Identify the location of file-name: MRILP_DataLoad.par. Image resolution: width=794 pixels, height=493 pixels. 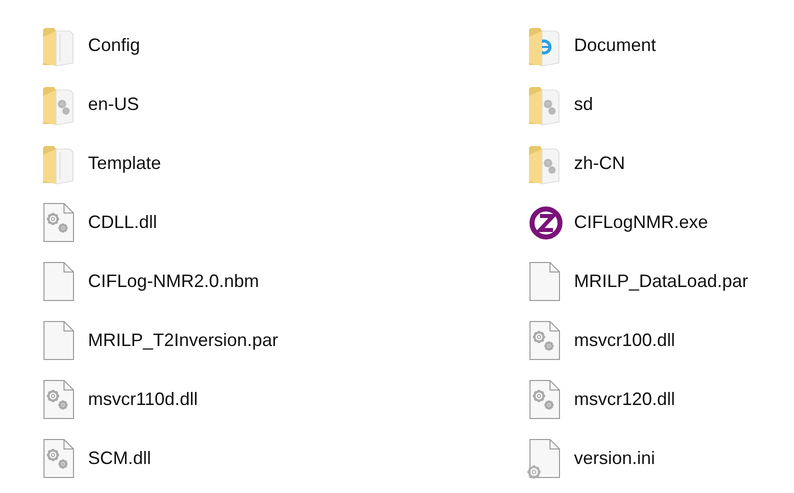
(661, 281).